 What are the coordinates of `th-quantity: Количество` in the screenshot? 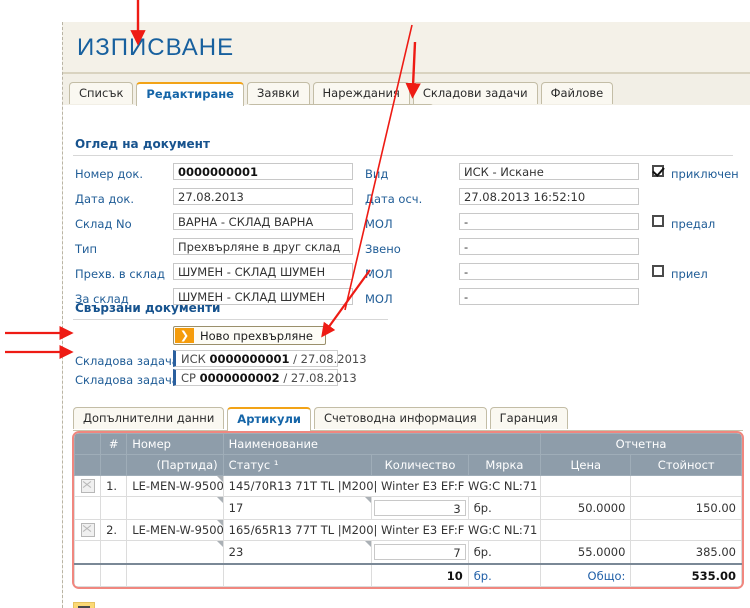 It's located at (420, 465).